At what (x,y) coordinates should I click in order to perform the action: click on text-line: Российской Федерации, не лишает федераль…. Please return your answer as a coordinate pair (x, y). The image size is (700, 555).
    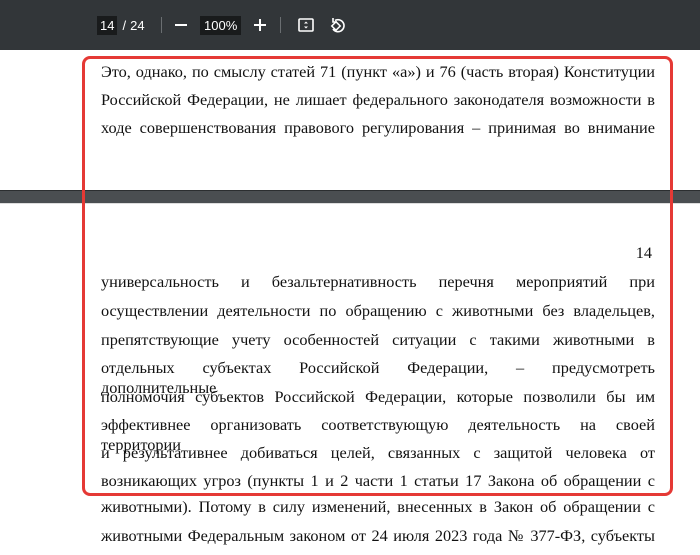
    Looking at the image, I should click on (378, 99).